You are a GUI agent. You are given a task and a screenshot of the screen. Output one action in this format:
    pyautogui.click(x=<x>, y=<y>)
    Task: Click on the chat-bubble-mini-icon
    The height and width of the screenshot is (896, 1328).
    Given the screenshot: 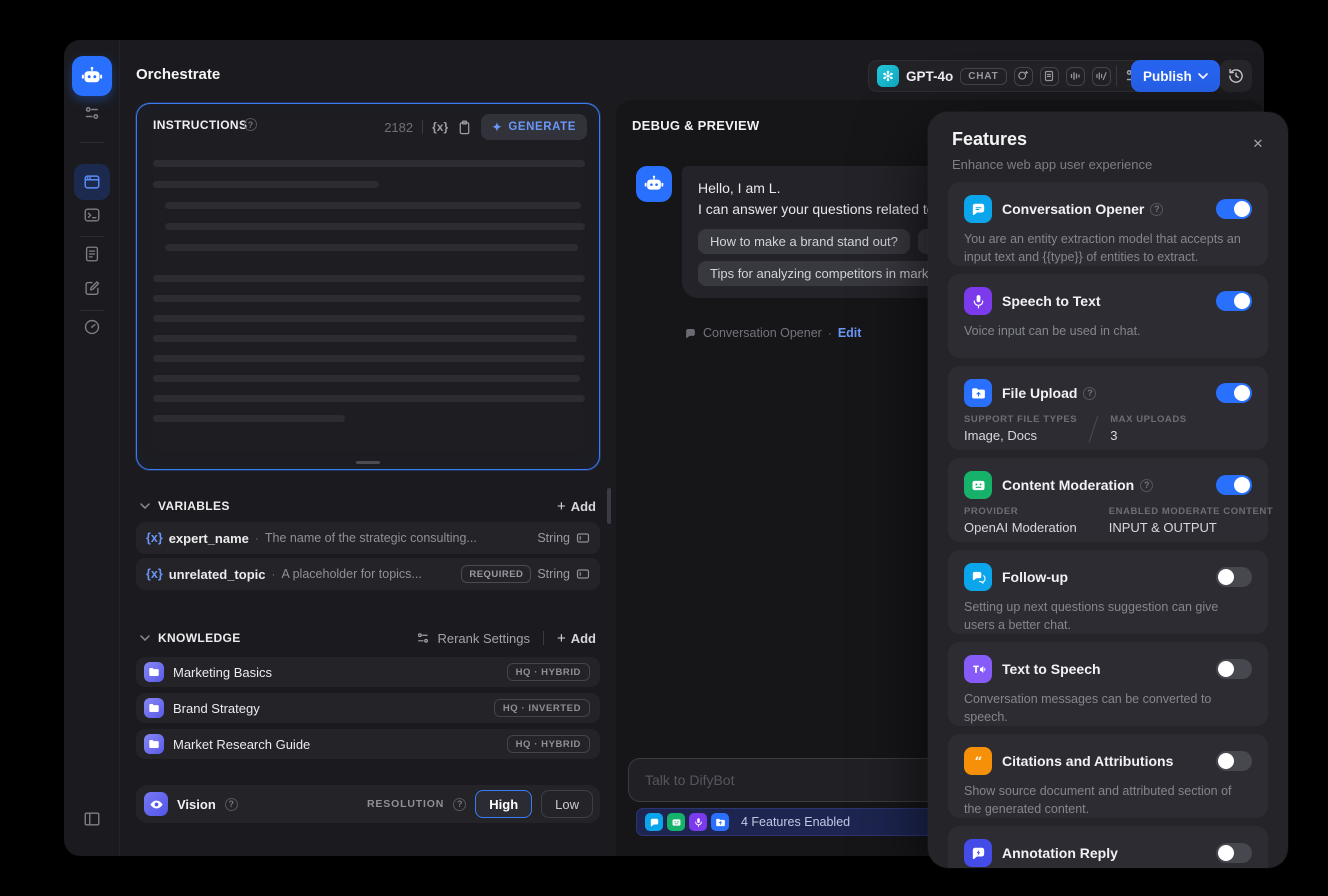 What is the action you would take?
    pyautogui.click(x=654, y=822)
    